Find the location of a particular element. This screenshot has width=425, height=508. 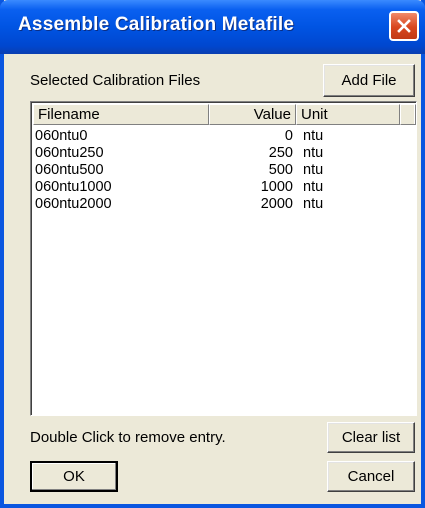

filename-cell: 060ntu2000 is located at coordinates (73, 204).